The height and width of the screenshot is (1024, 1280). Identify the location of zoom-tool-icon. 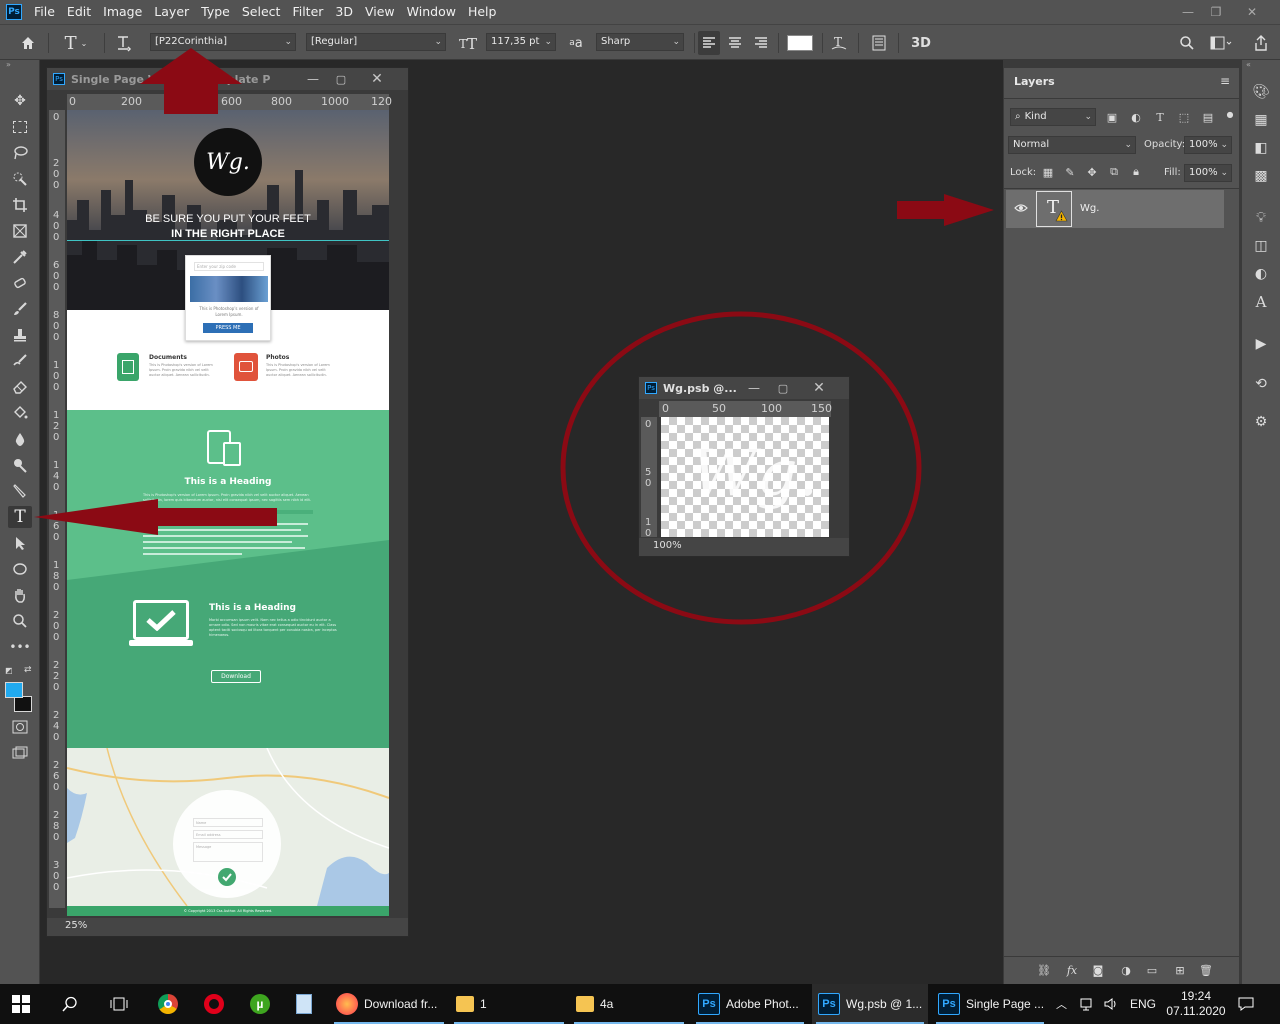
(20, 621).